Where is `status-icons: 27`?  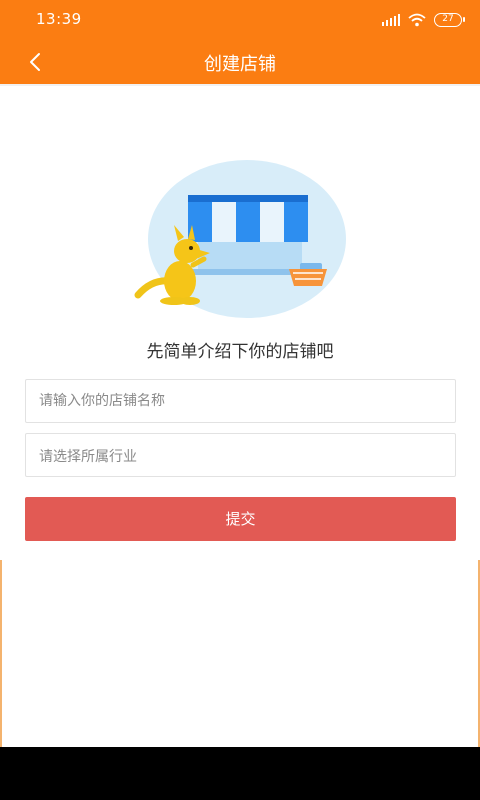
status-icons: 27 is located at coordinates (423, 20).